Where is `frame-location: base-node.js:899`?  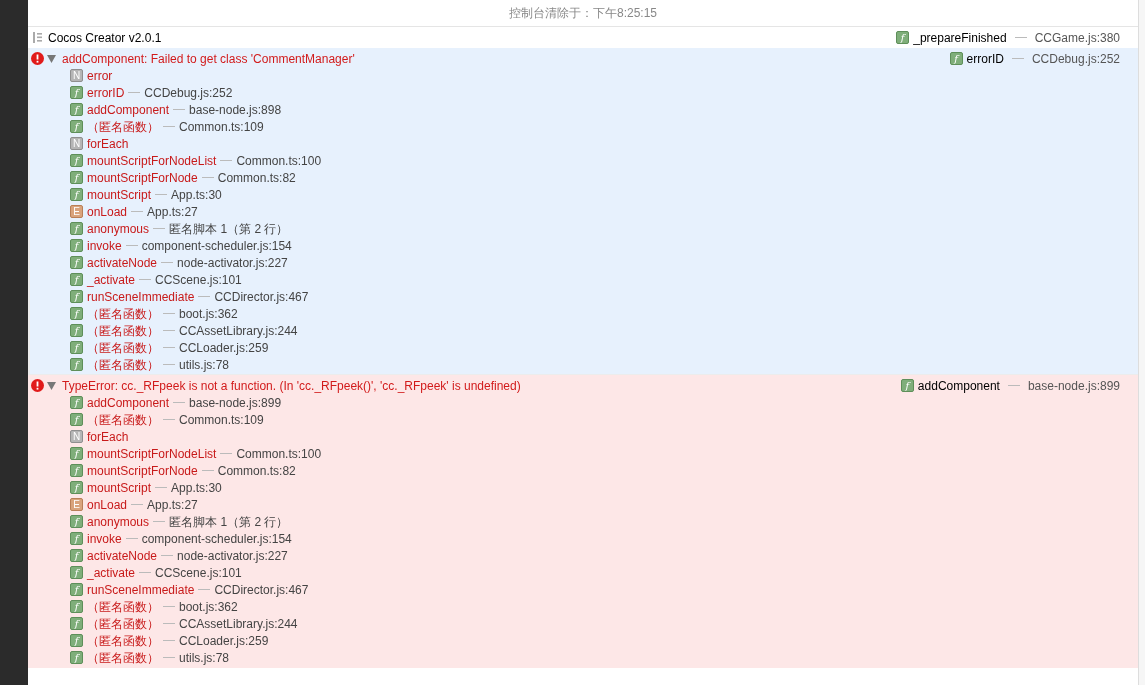
frame-location: base-node.js:899 is located at coordinates (235, 402).